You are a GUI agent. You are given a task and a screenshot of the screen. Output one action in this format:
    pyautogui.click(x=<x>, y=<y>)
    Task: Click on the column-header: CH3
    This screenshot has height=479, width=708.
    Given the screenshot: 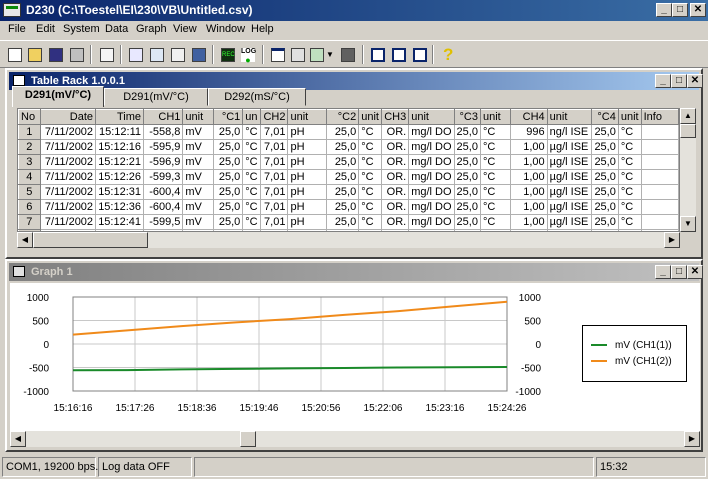 What is the action you would take?
    pyautogui.click(x=395, y=117)
    